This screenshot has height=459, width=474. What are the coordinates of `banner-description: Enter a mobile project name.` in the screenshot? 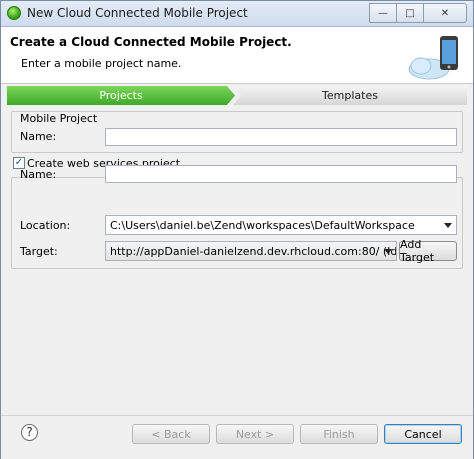 It's located at (101, 63).